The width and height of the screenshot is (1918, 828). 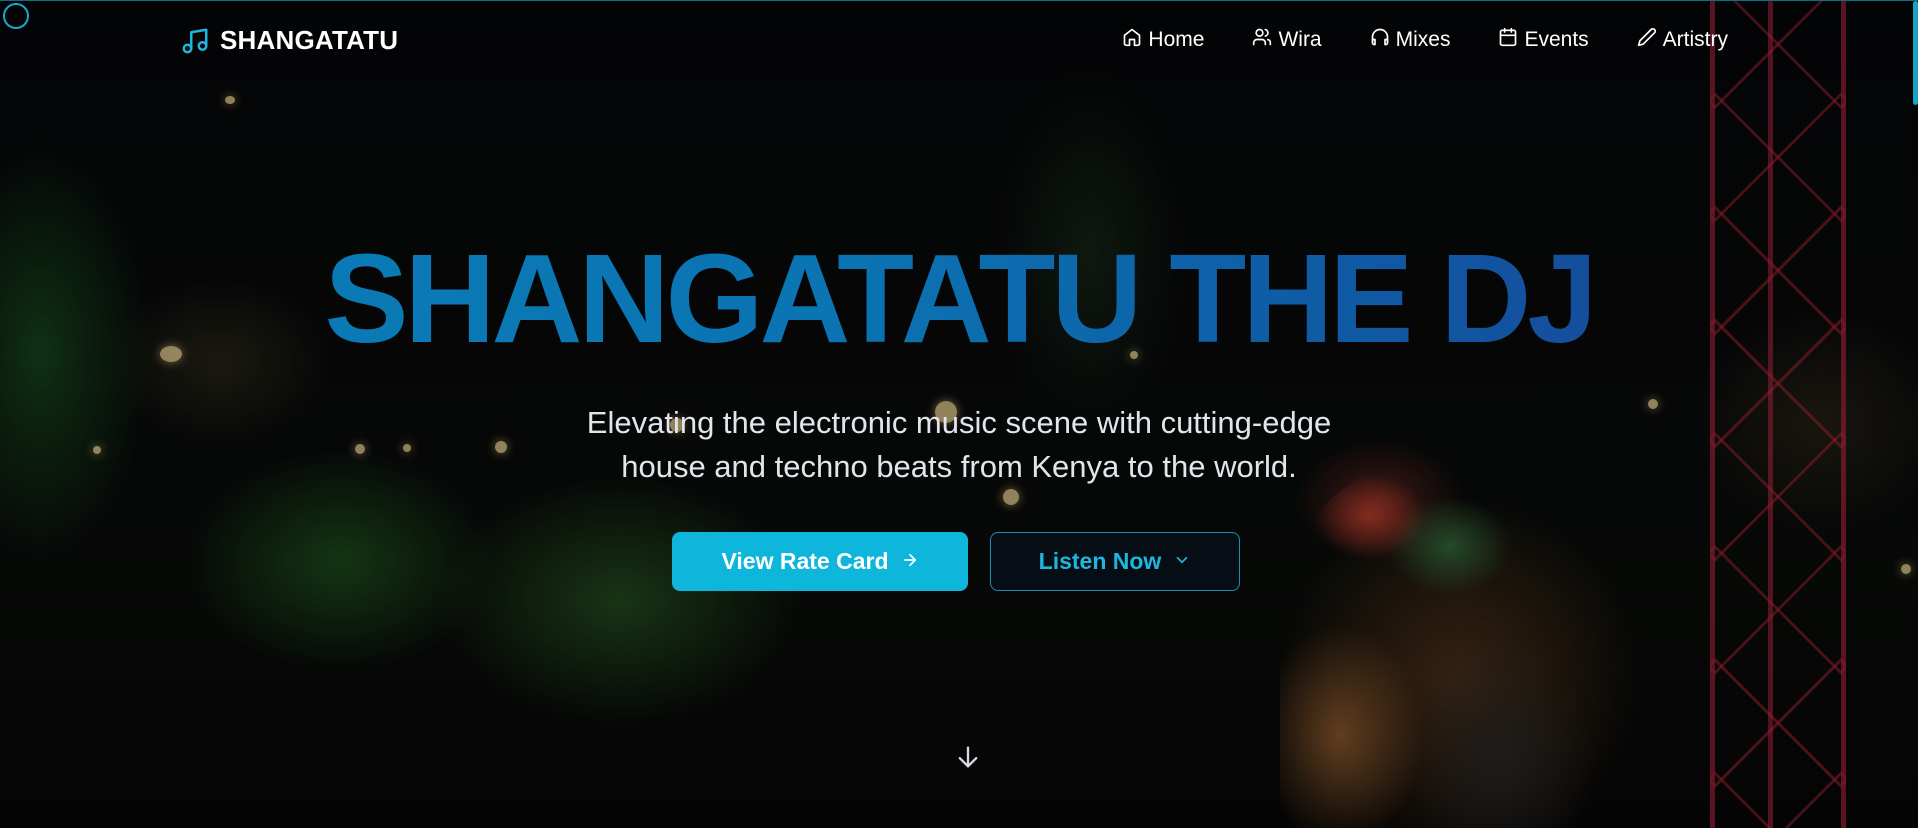 What do you see at coordinates (1556, 39) in the screenshot?
I see `nav-item-label: Events` at bounding box center [1556, 39].